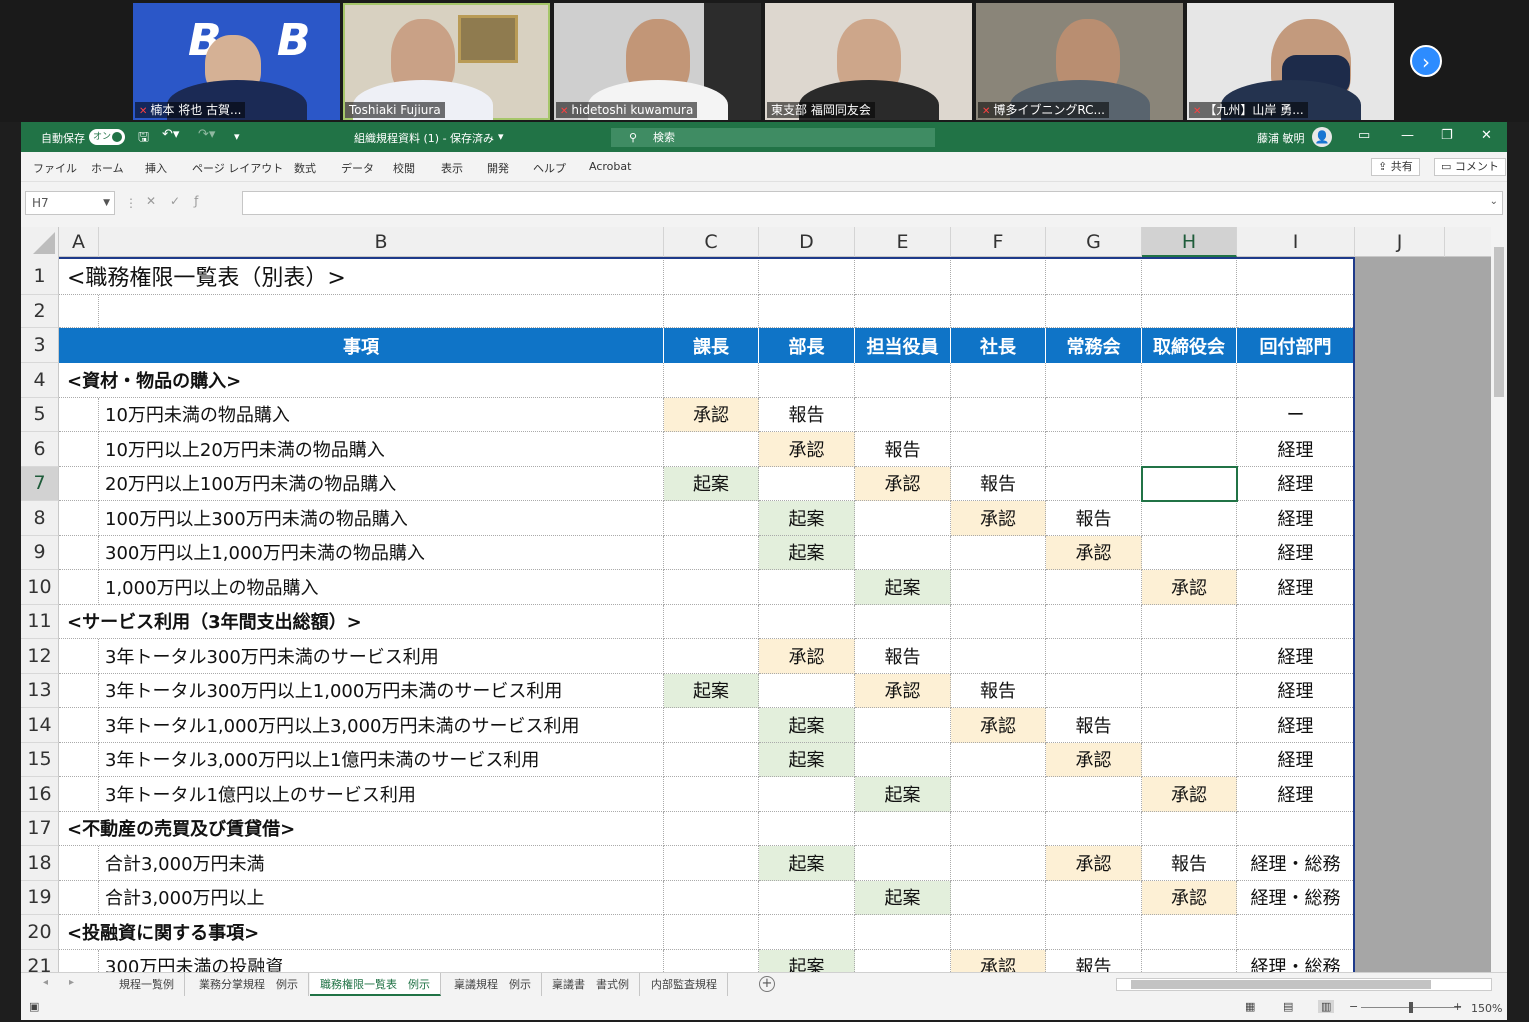 This screenshot has height=1022, width=1529. What do you see at coordinates (40, 828) in the screenshot?
I see `row-header: 17` at bounding box center [40, 828].